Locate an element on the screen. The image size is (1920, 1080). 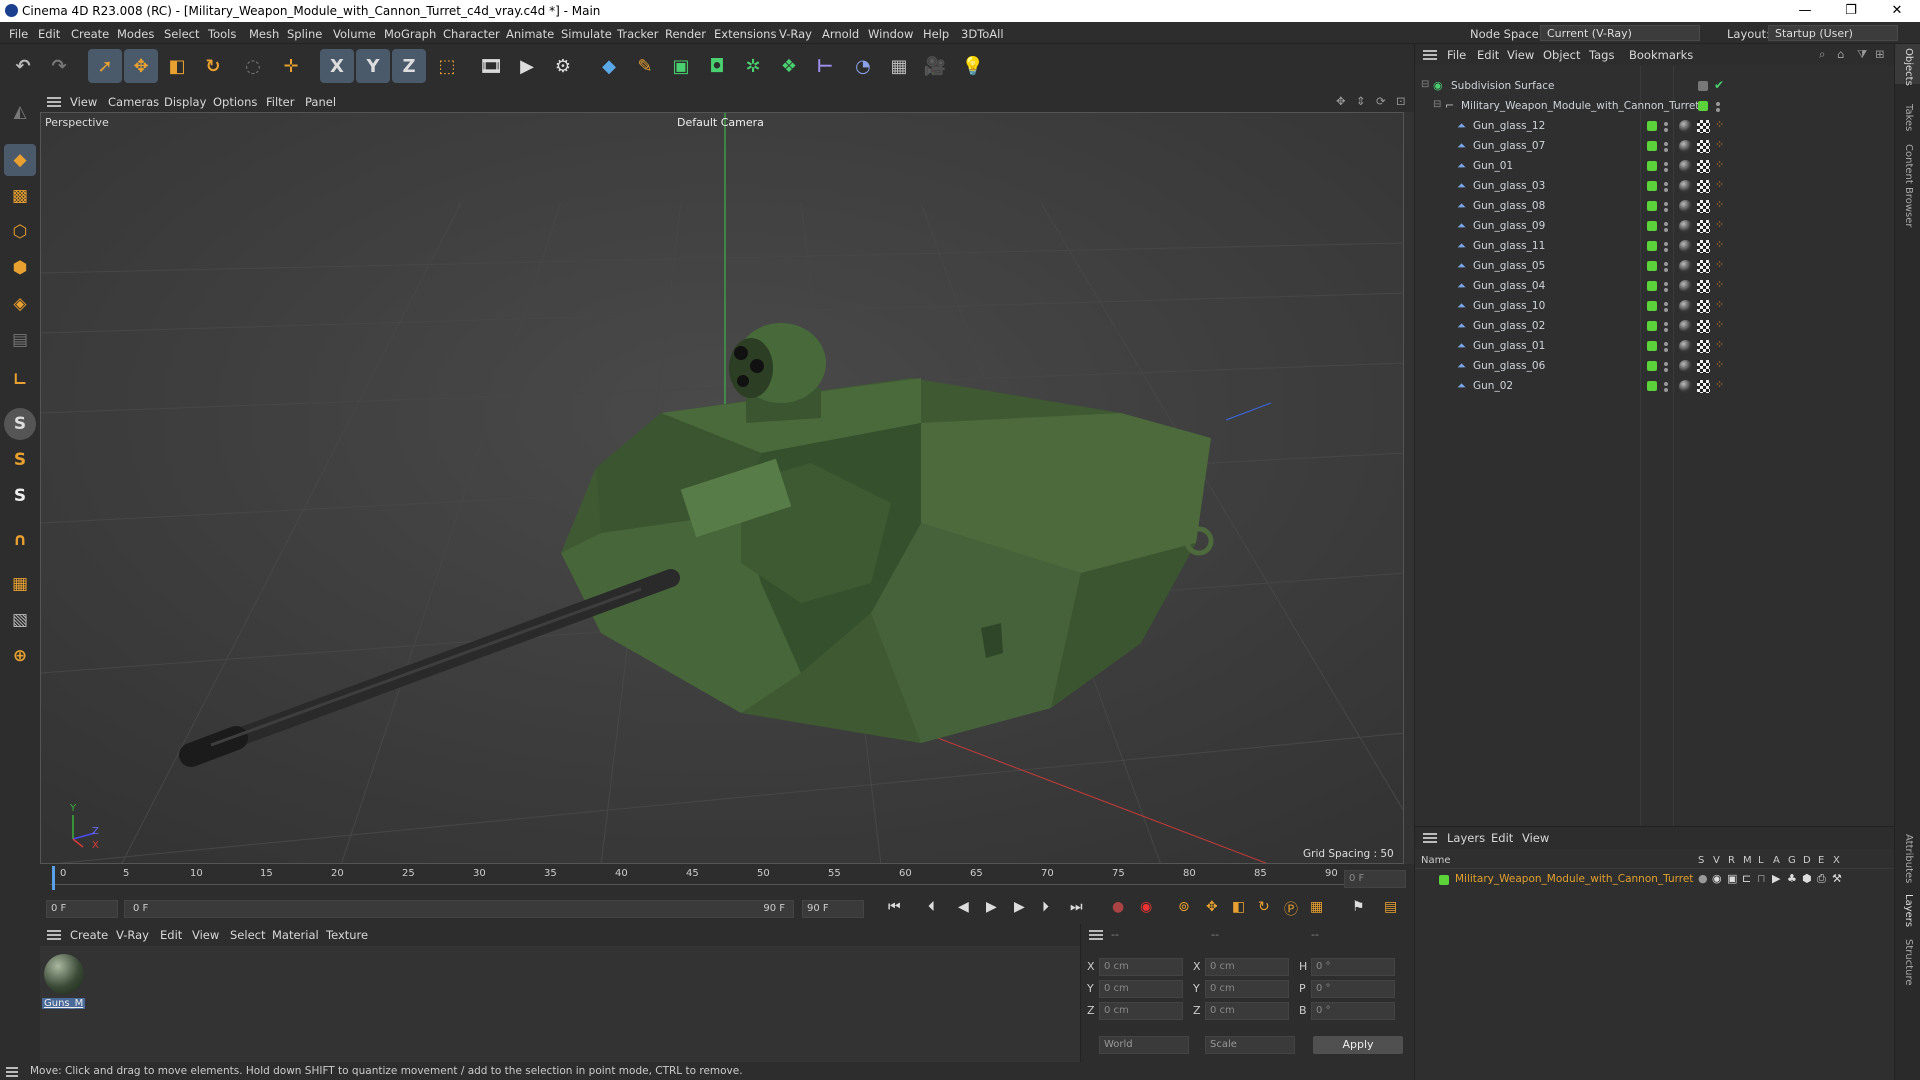
redo-icon: ↷ is located at coordinates (59, 66).